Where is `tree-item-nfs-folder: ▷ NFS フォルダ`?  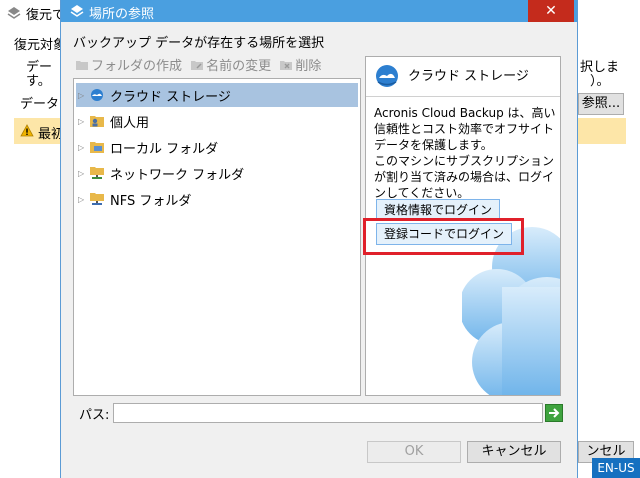 tree-item-nfs-folder: ▷ NFS フォルダ is located at coordinates (217, 199).